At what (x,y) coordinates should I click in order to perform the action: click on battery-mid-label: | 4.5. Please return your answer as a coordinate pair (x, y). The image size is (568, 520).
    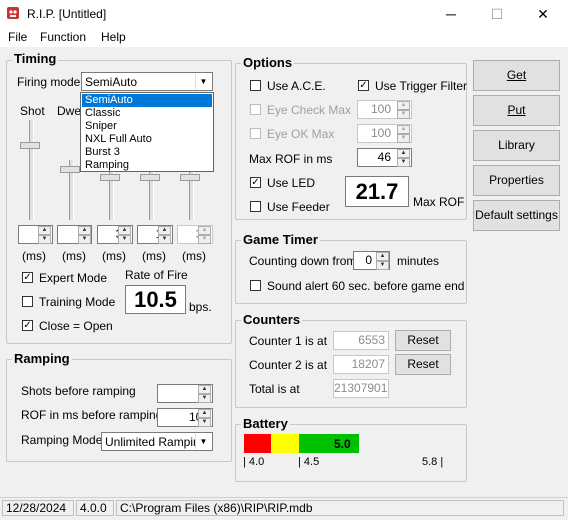
    Looking at the image, I should click on (309, 462).